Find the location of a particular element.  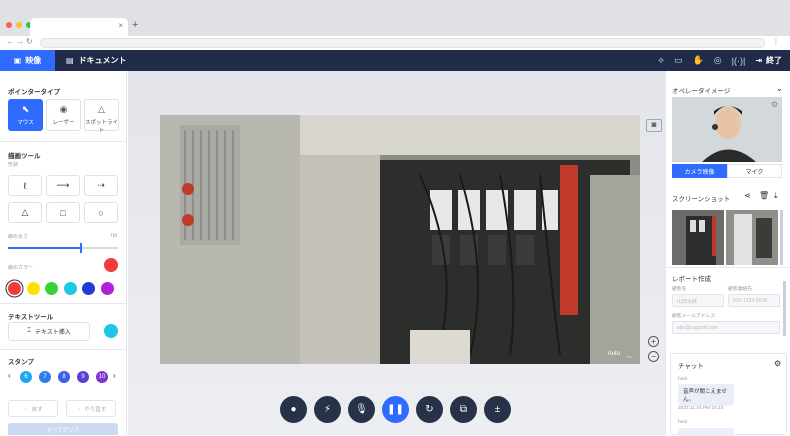

pause-icon: ❚❚ is located at coordinates (395, 409).